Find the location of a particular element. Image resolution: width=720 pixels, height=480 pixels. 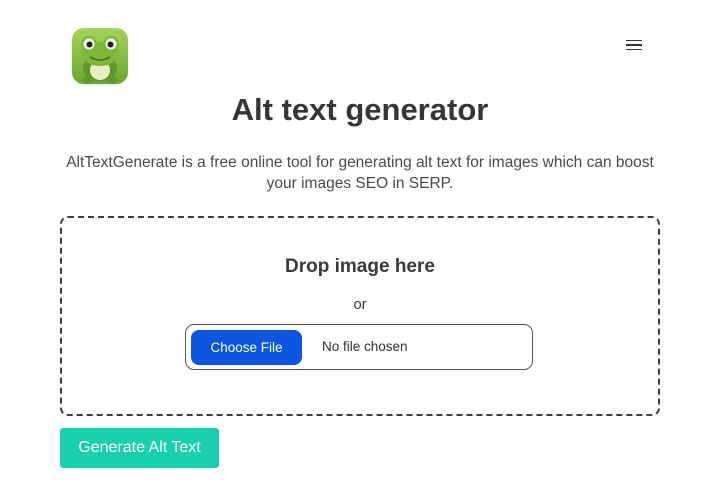

dropzone-or-text: or is located at coordinates (360, 304).